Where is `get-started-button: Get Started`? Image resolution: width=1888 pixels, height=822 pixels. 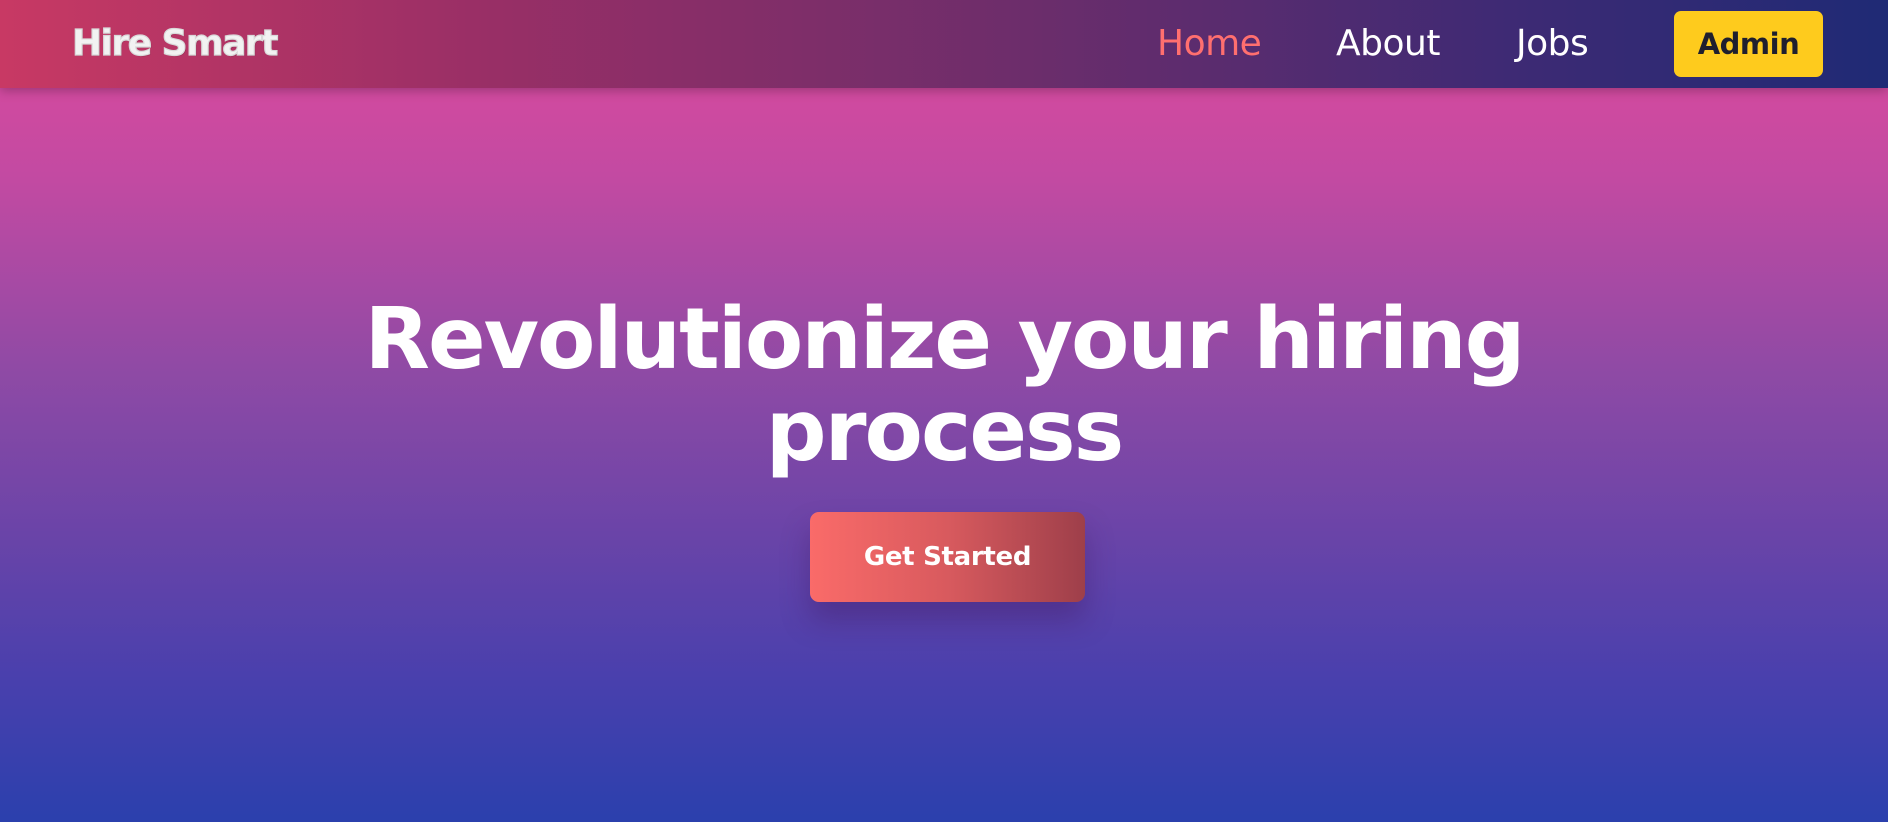 get-started-button: Get Started is located at coordinates (947, 557).